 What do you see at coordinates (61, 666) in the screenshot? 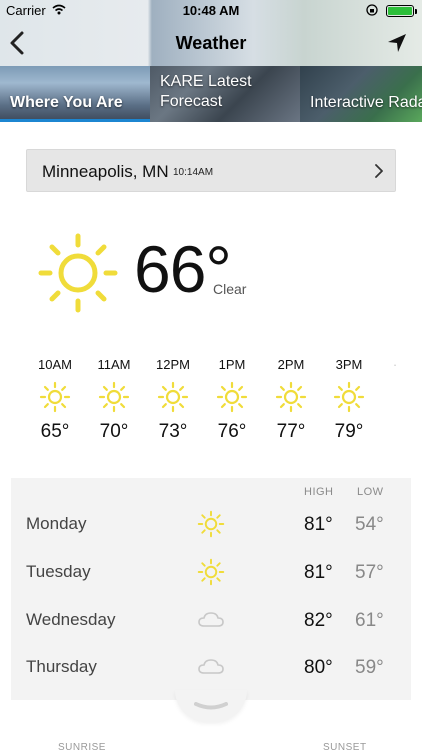
I see `day-name: Thursday` at bounding box center [61, 666].